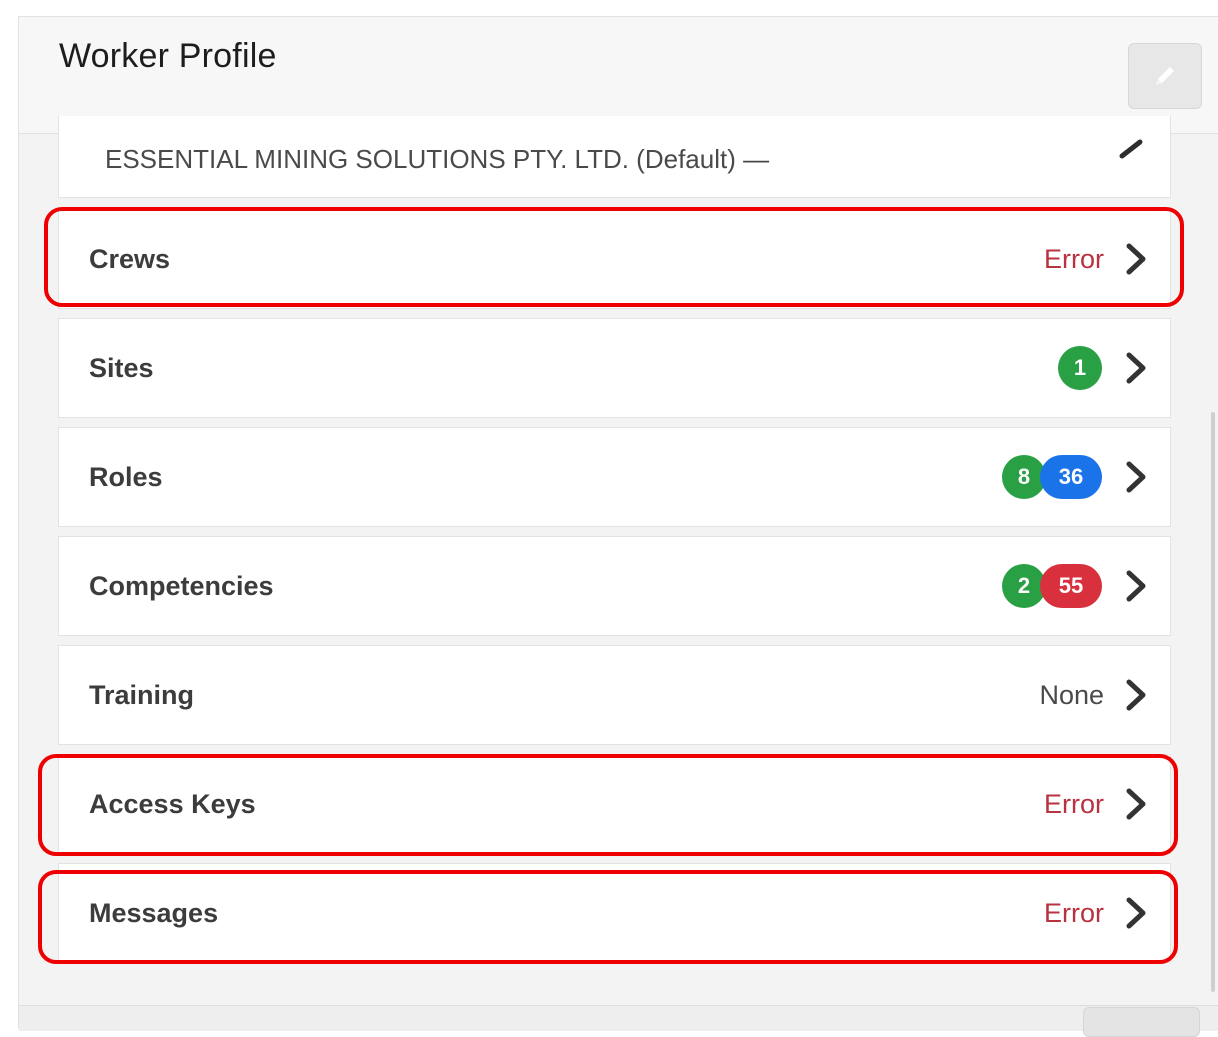 The width and height of the screenshot is (1218, 1037). What do you see at coordinates (1080, 368) in the screenshot?
I see `count-badge: 1` at bounding box center [1080, 368].